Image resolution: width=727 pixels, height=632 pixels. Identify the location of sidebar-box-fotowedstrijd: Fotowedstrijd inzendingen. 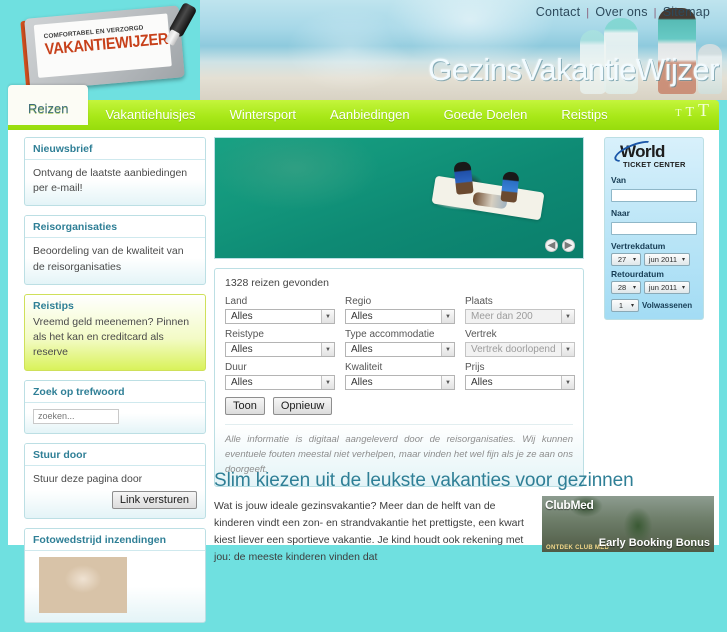
(115, 576).